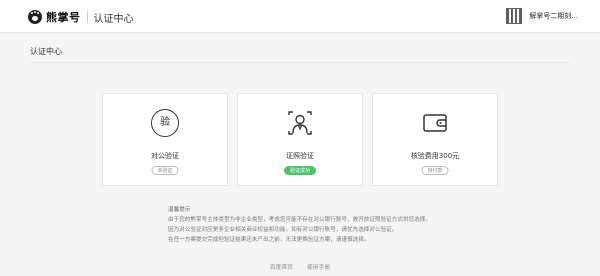 The image size is (600, 276). Describe the element at coordinates (300, 266) in the screenshot. I see `footer-links: 百度首页 使用手册` at that location.